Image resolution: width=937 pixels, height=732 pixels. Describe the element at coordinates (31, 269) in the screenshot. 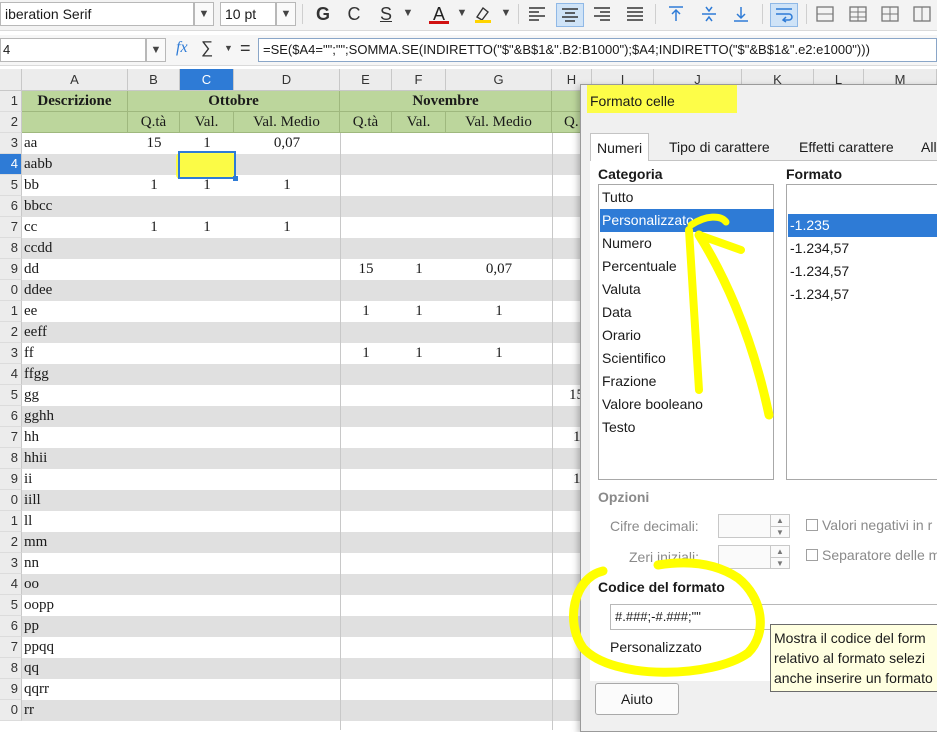

I see `cell-description: dd` at that location.